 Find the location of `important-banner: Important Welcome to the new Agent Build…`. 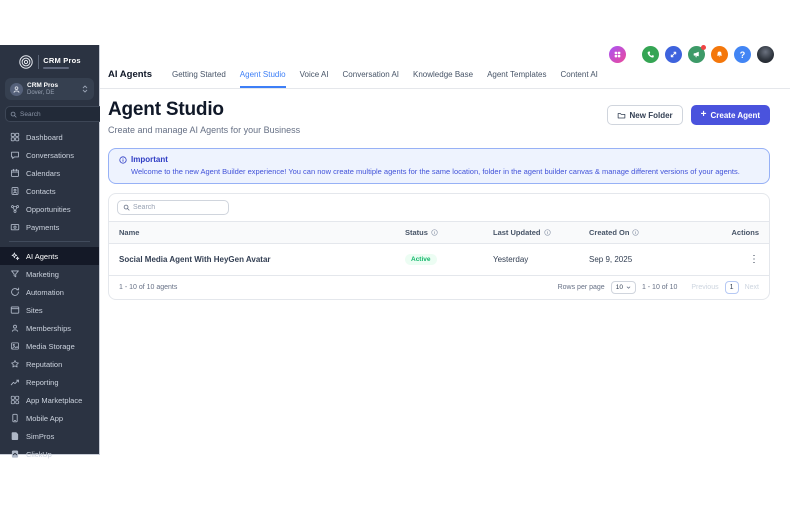

important-banner: Important Welcome to the new Agent Build… is located at coordinates (439, 166).